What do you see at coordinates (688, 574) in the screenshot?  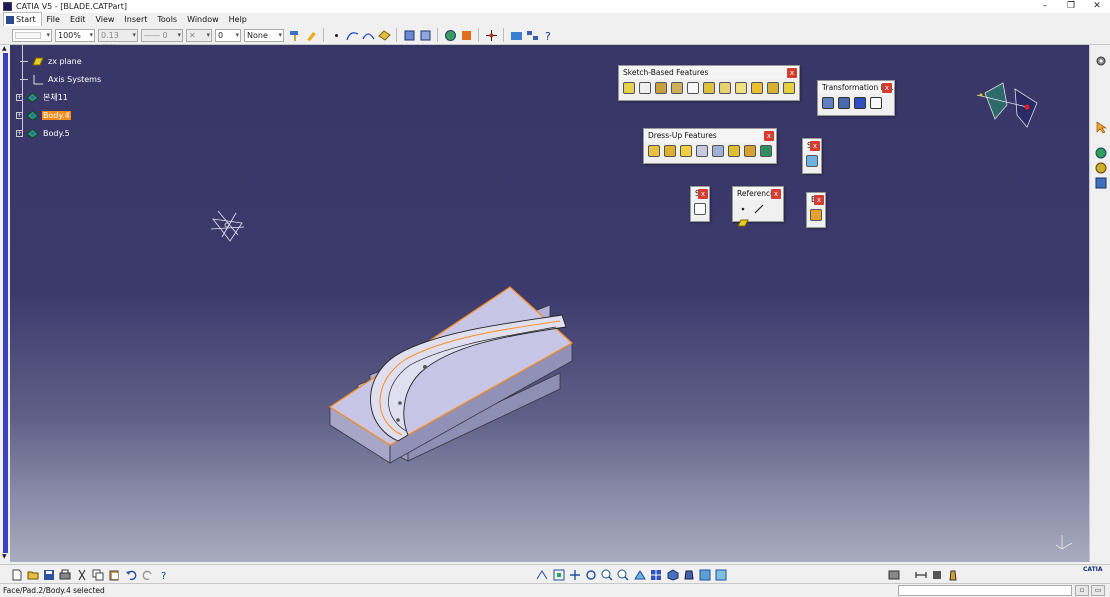 I see `shading-icon` at bounding box center [688, 574].